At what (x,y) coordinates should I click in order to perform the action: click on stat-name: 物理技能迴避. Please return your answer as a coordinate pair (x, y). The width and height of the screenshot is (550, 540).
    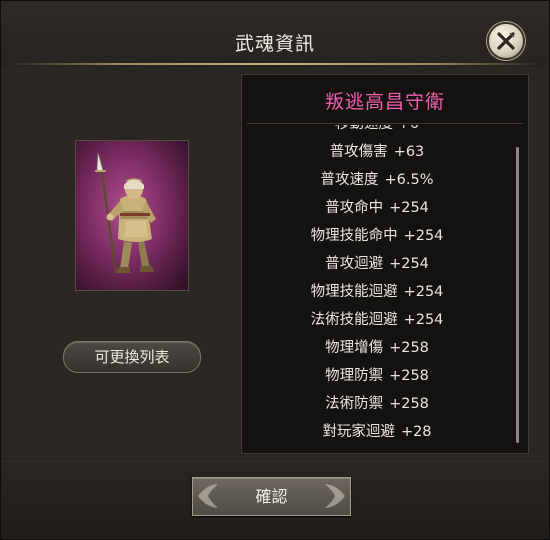
    Looking at the image, I should click on (354, 292).